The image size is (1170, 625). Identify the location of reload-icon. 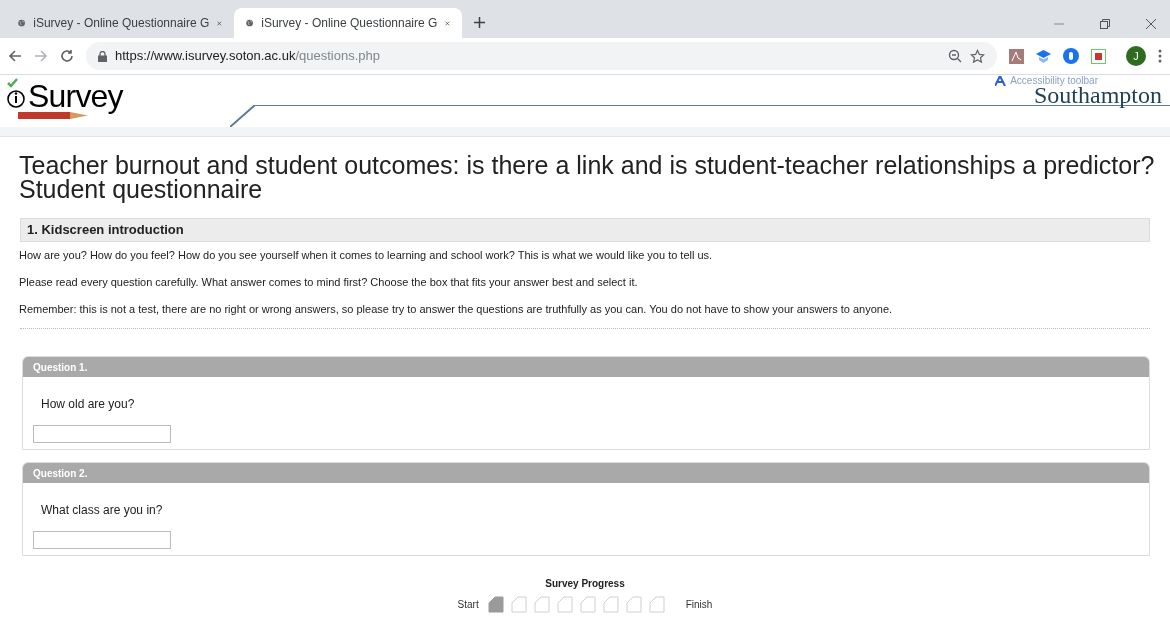
(67, 56).